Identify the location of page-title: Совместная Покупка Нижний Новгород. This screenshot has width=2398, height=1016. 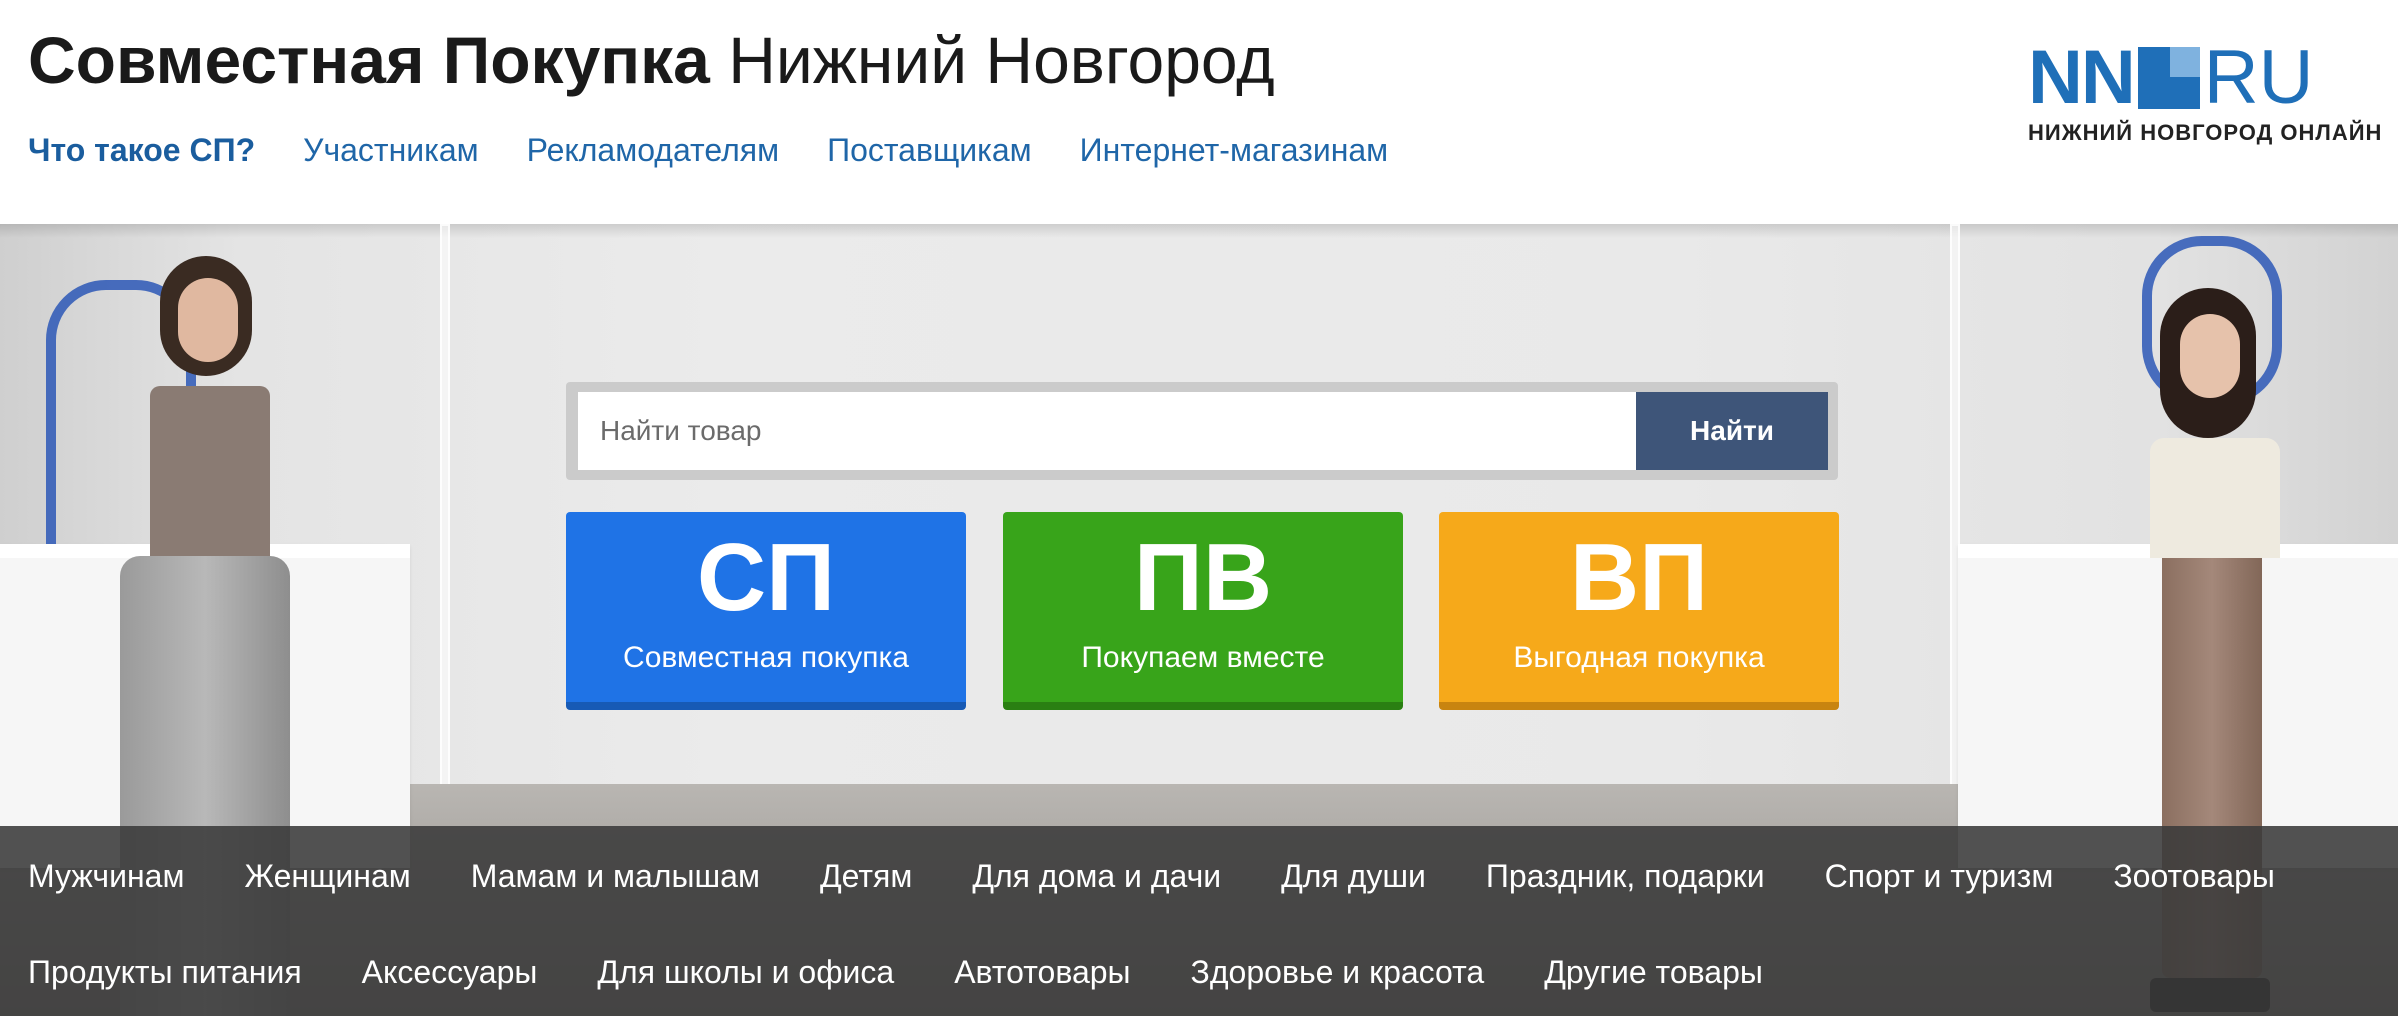
(651, 60).